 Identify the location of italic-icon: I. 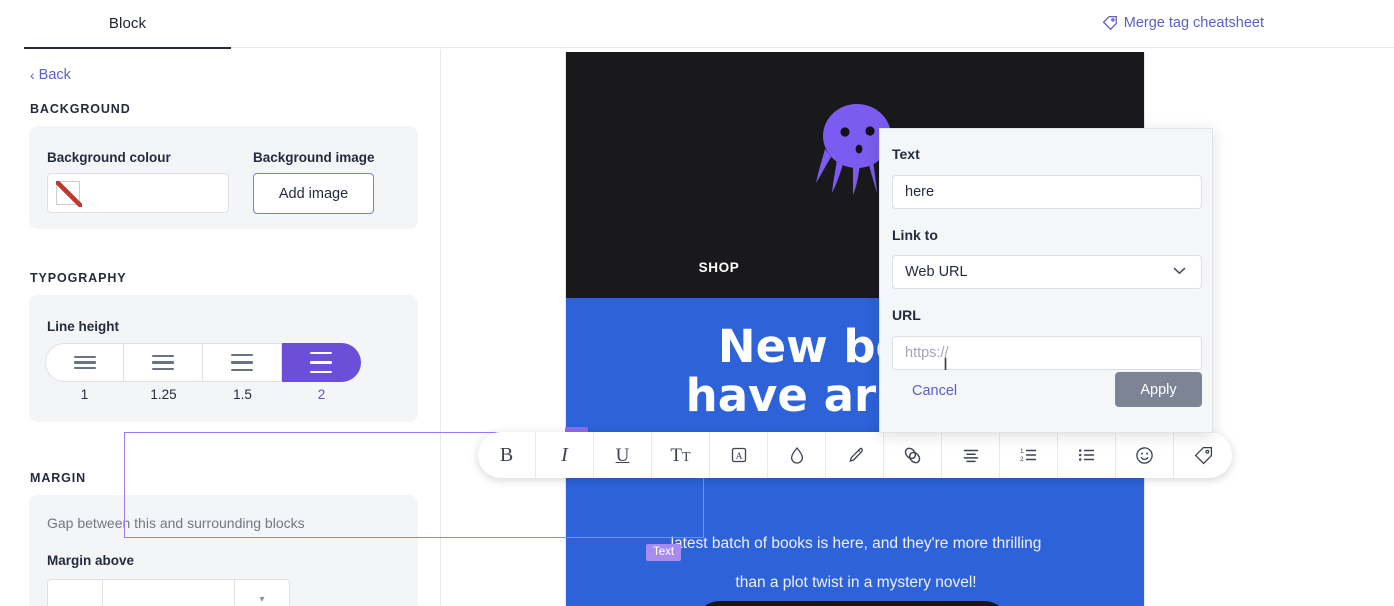
(564, 455).